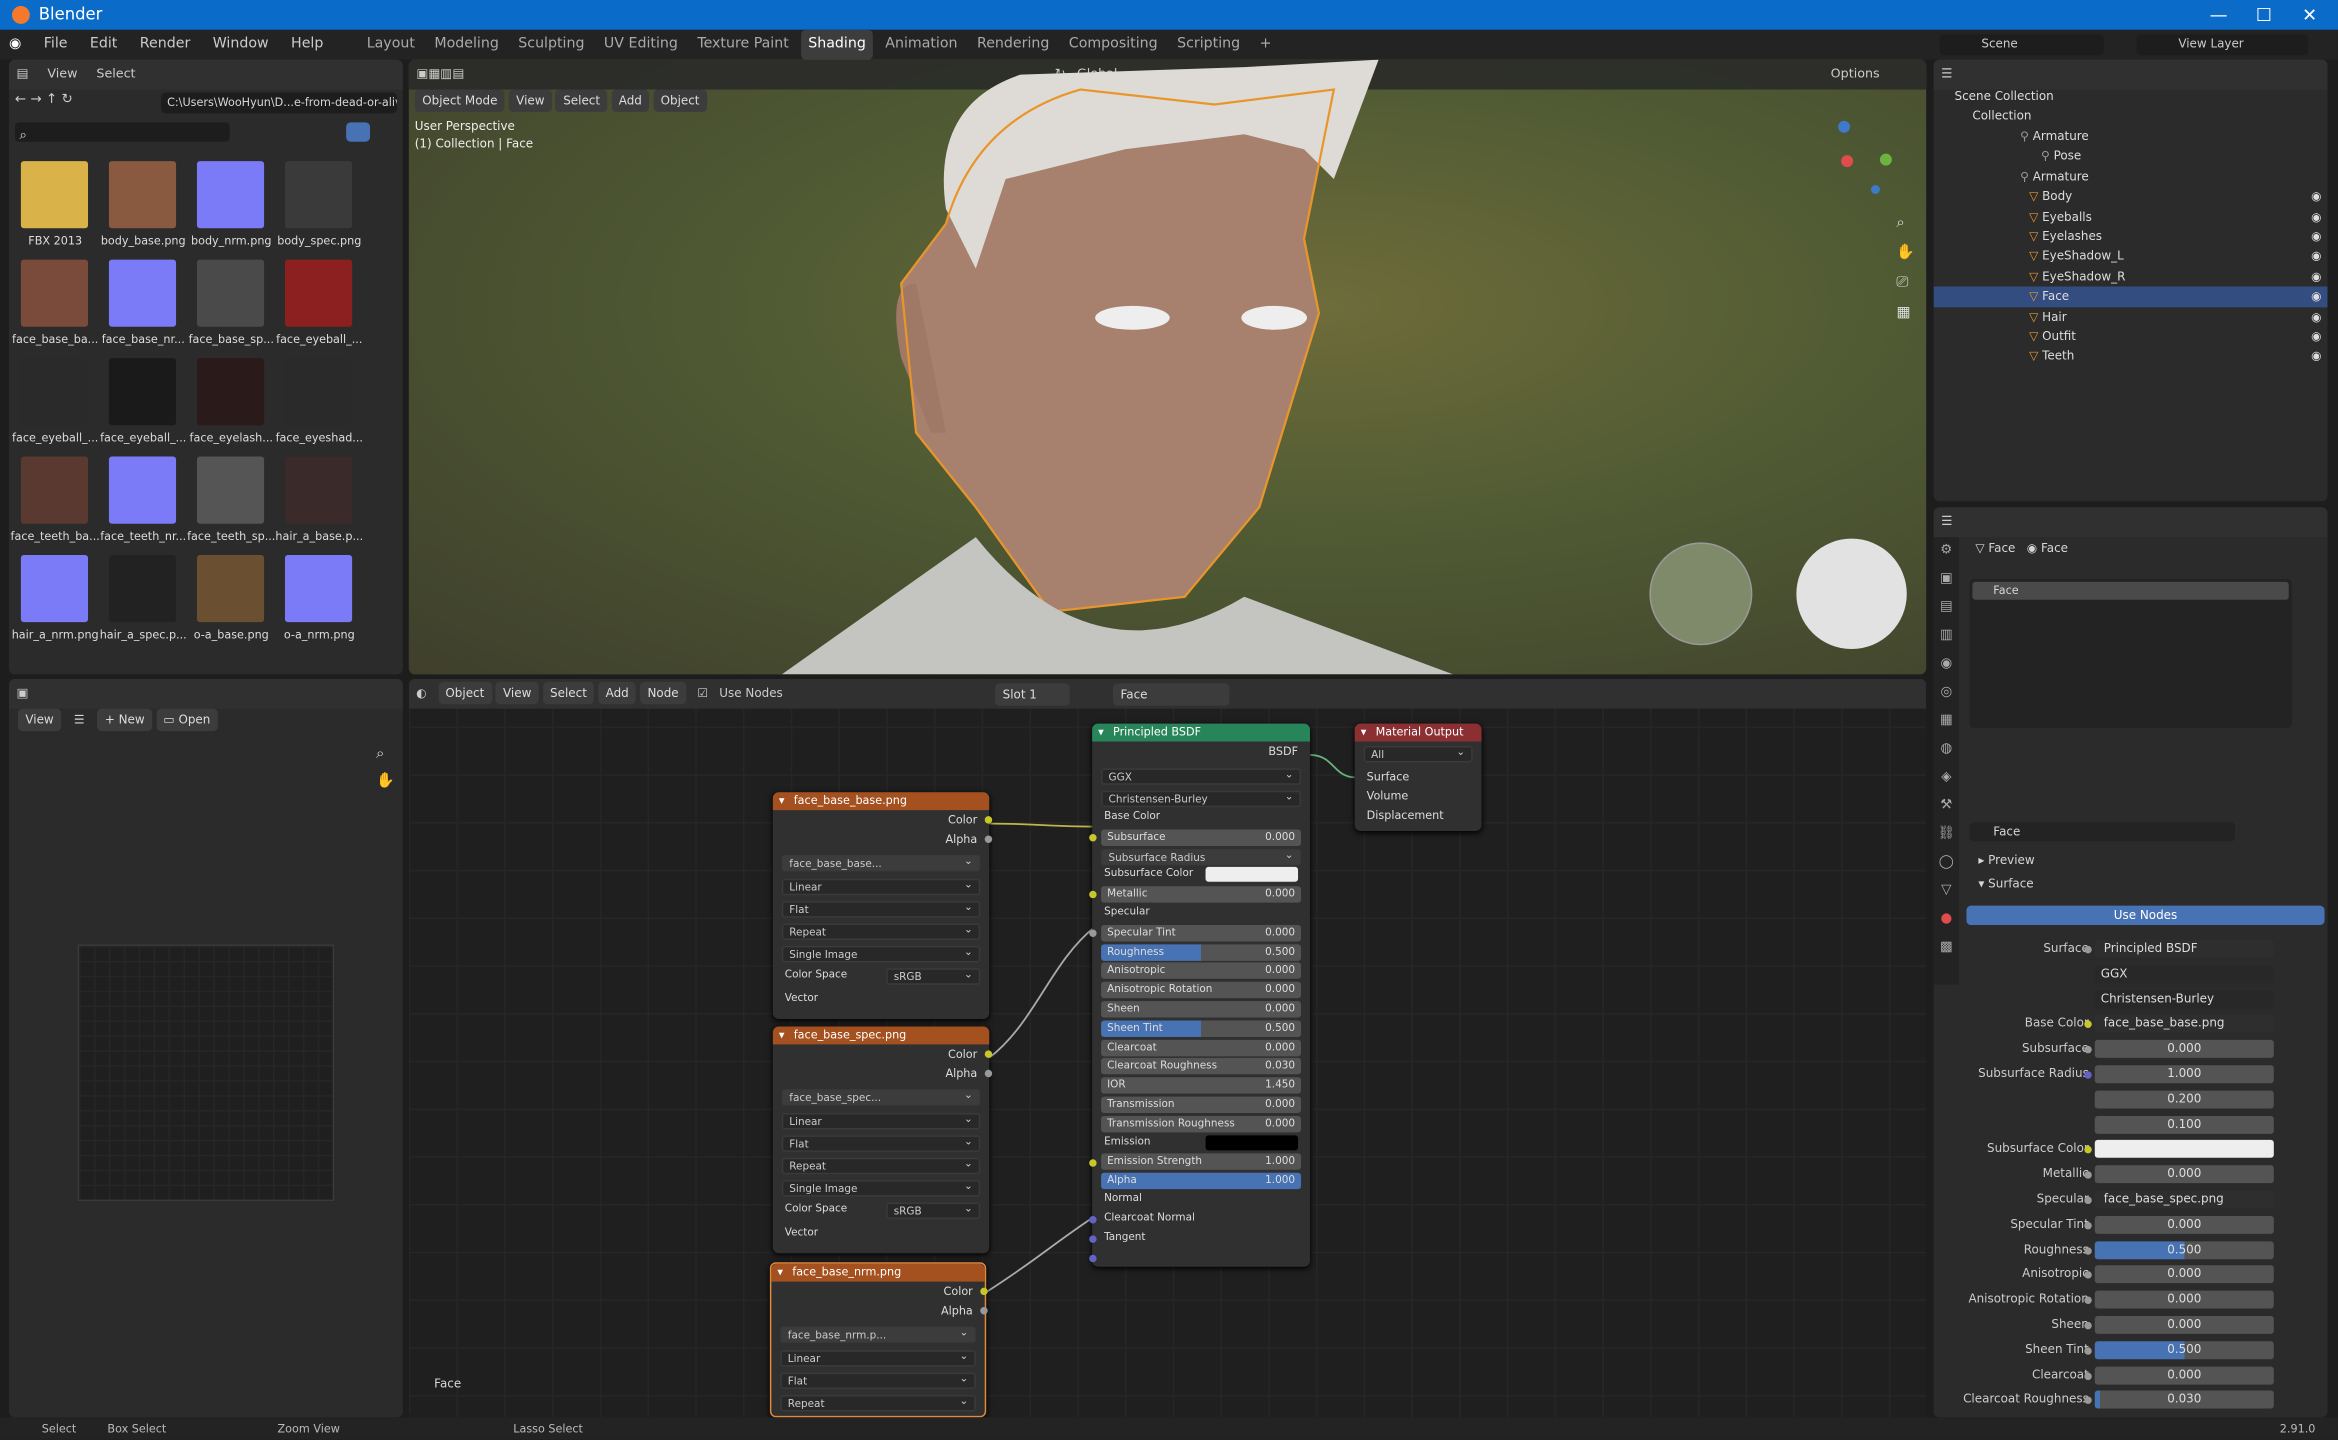 Image resolution: width=2338 pixels, height=1440 pixels. What do you see at coordinates (640, 45) in the screenshot?
I see `tab-uv-editing: UV Editing` at bounding box center [640, 45].